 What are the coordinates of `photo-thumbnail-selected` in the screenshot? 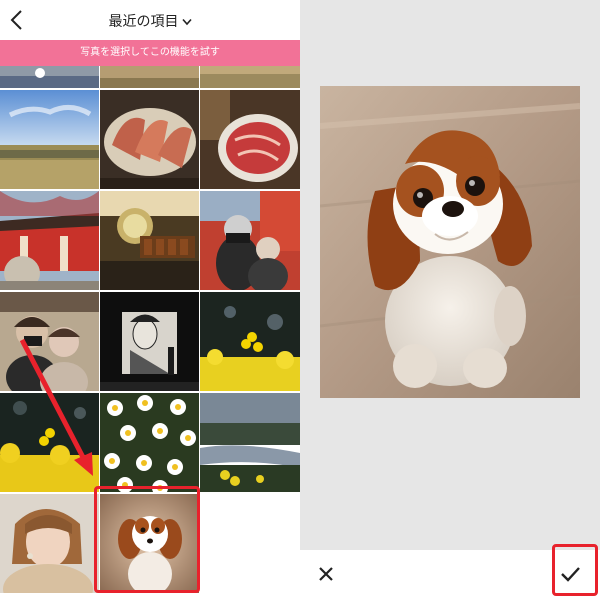 It's located at (149, 543).